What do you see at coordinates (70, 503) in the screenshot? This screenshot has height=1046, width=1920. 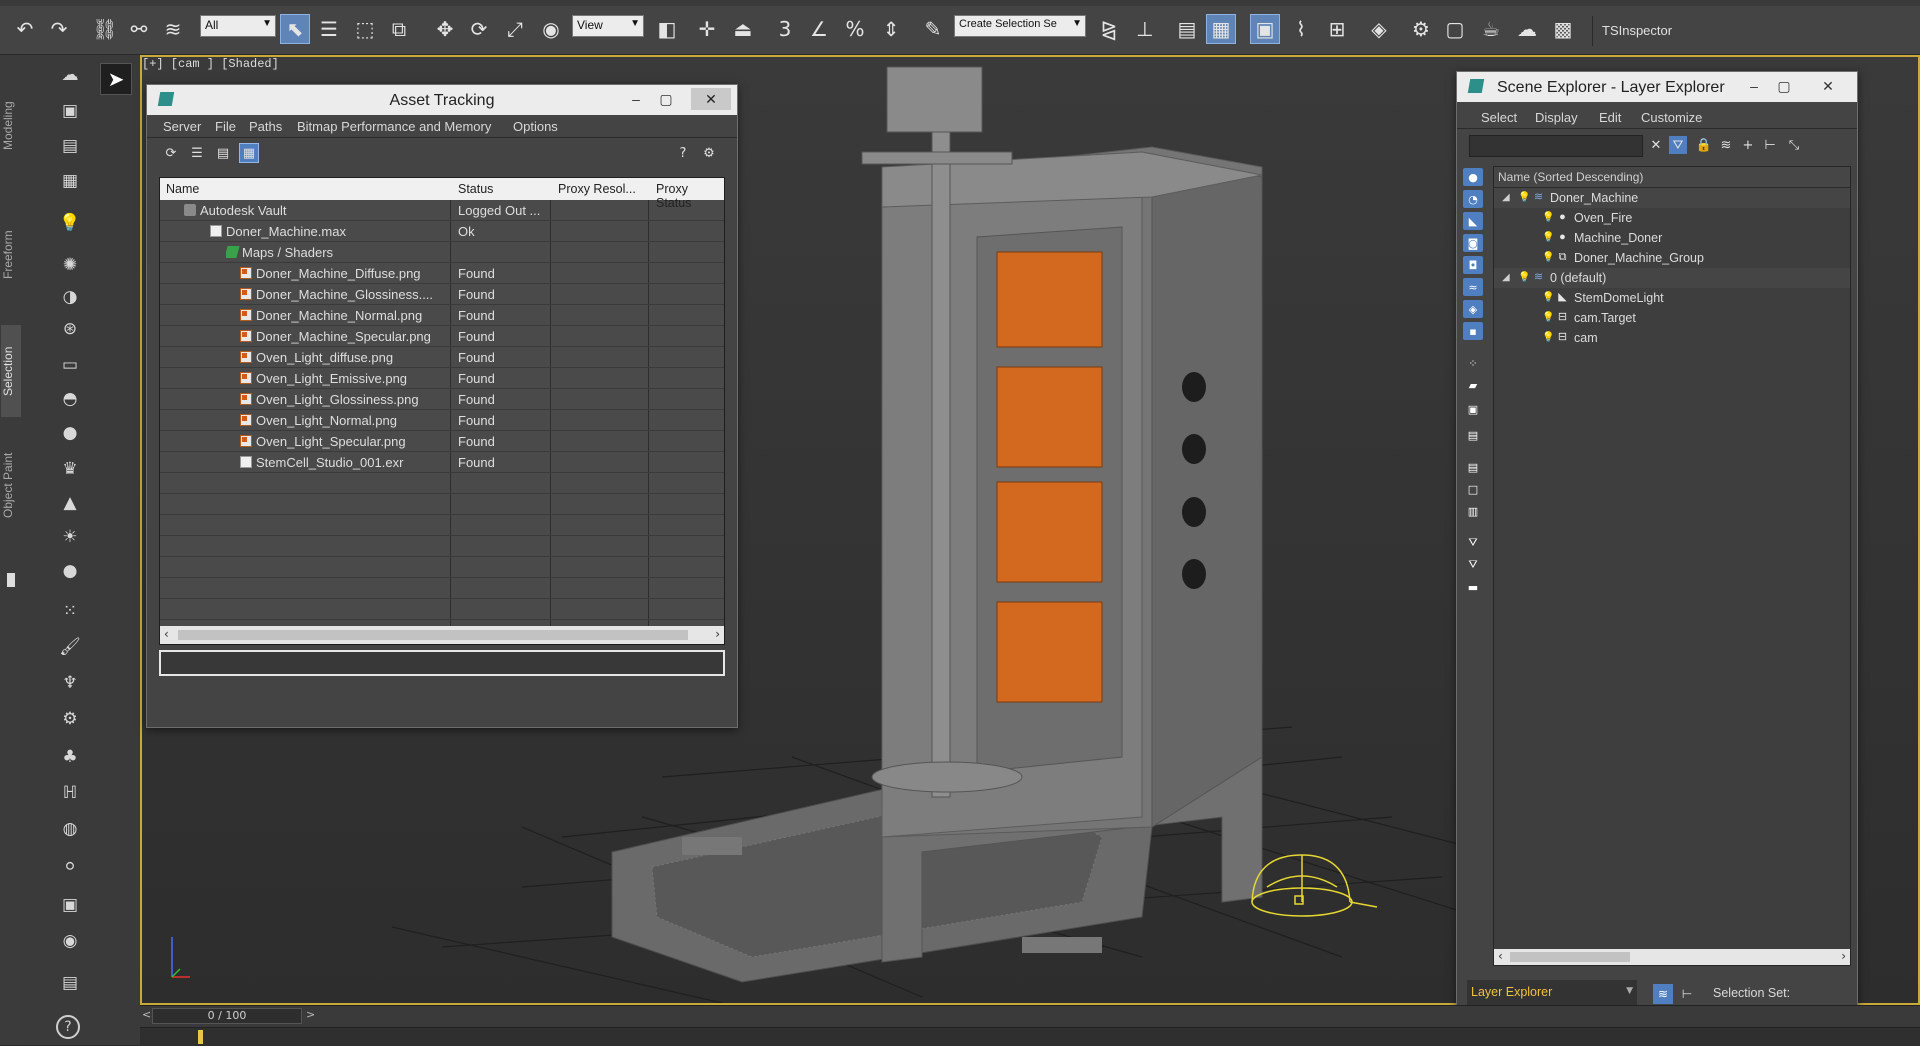 I see `cone-icon: ▲` at bounding box center [70, 503].